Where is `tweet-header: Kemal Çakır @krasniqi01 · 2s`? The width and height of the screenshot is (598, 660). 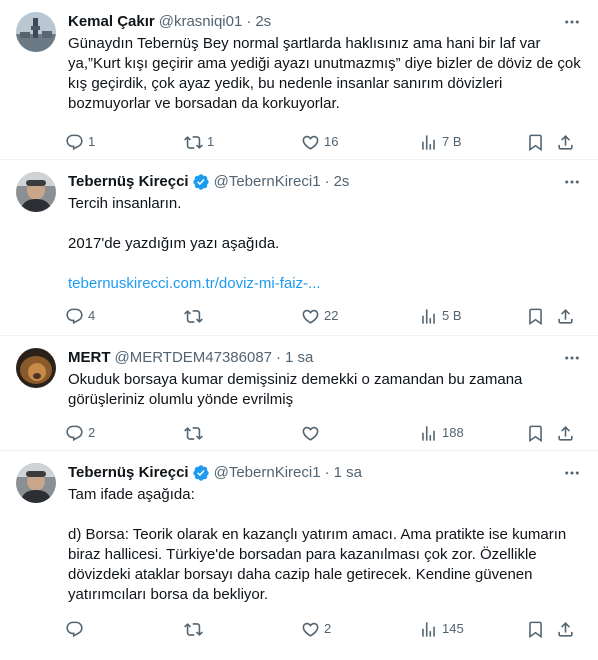 tweet-header: Kemal Çakır @krasniqi01 · 2s is located at coordinates (325, 22).